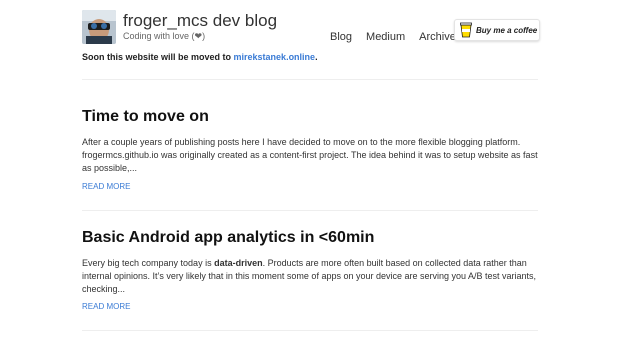 The width and height of the screenshot is (620, 343). Describe the element at coordinates (466, 30) in the screenshot. I see `coffee-cup-icon` at that location.